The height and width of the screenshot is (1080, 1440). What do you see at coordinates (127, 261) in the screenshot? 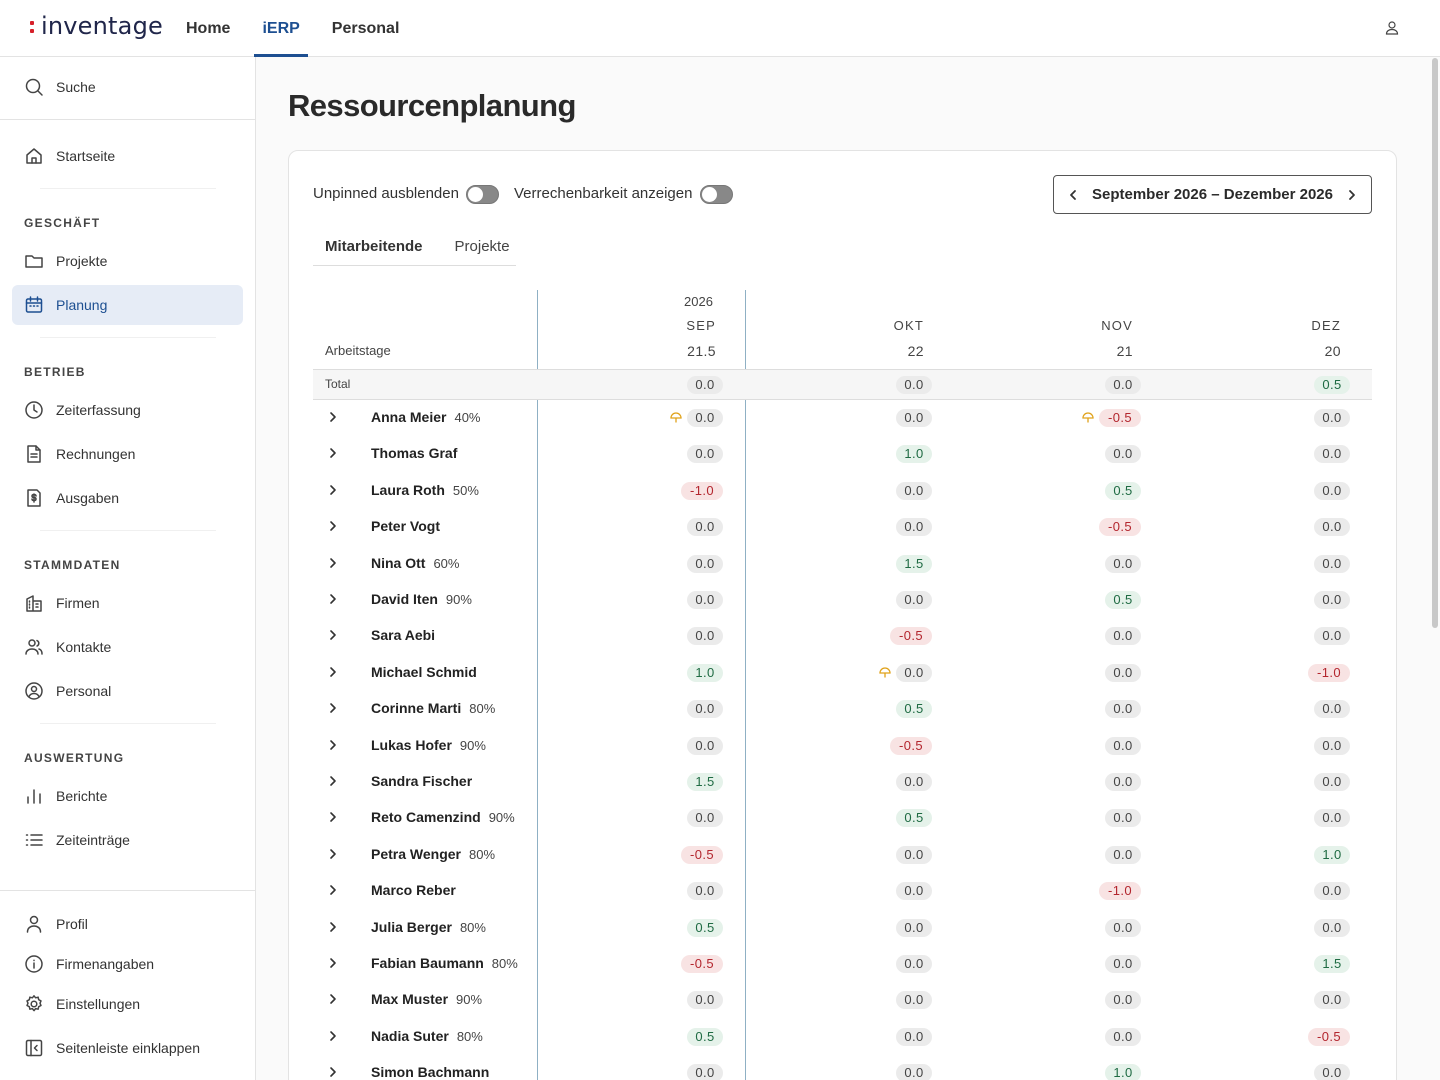
I see `sidebar-item-projekte: Projekte` at bounding box center [127, 261].